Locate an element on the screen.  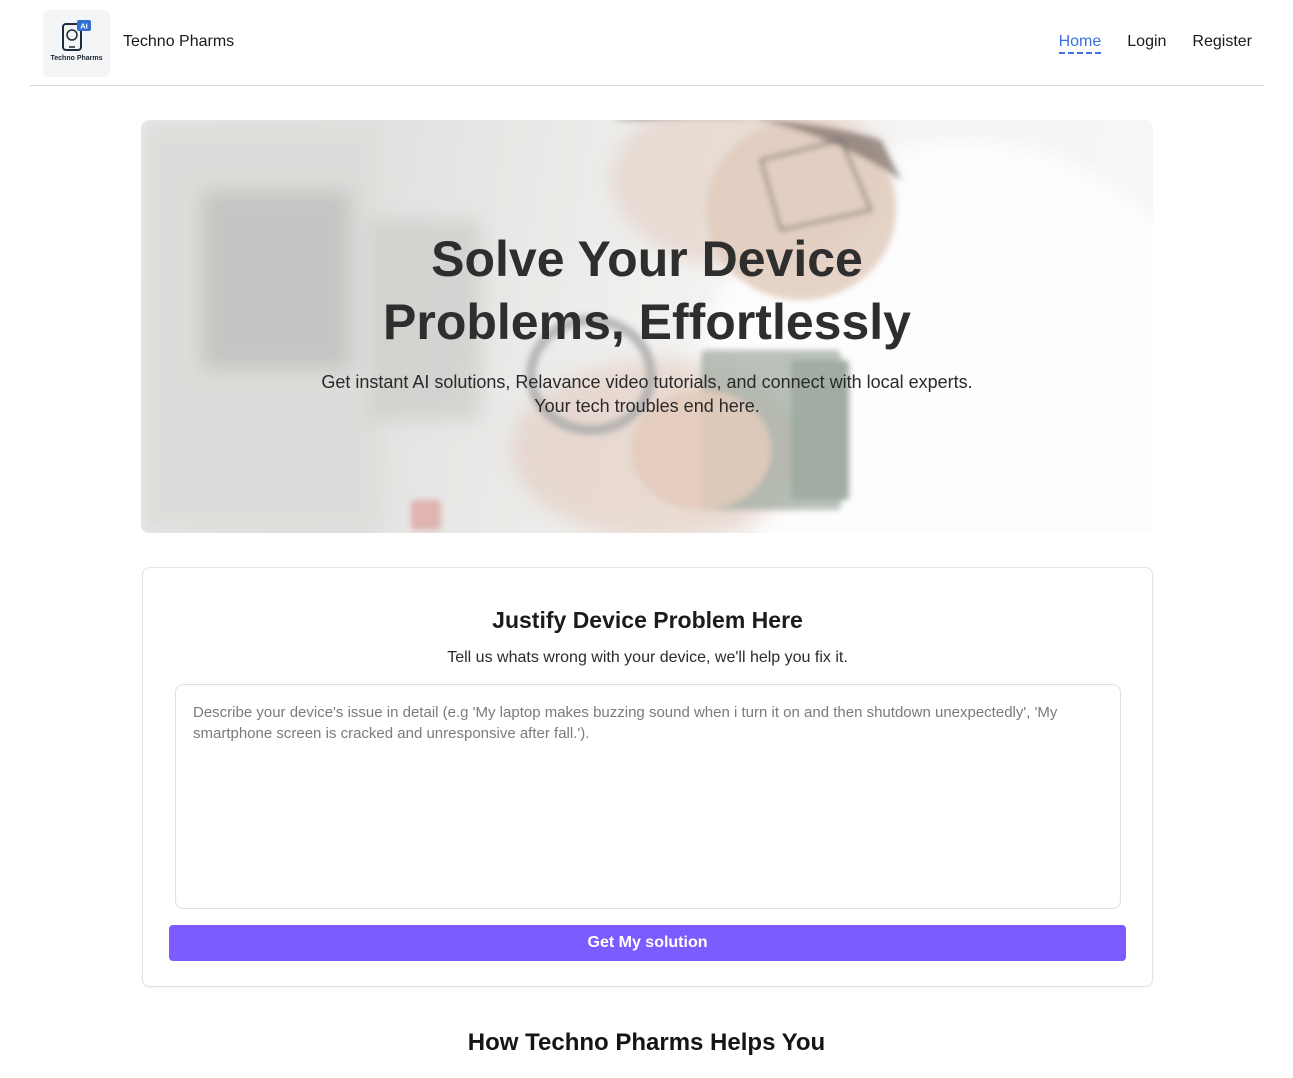
hero-title: Solve Your Device Problems, Effortlessly is located at coordinates (647, 291).